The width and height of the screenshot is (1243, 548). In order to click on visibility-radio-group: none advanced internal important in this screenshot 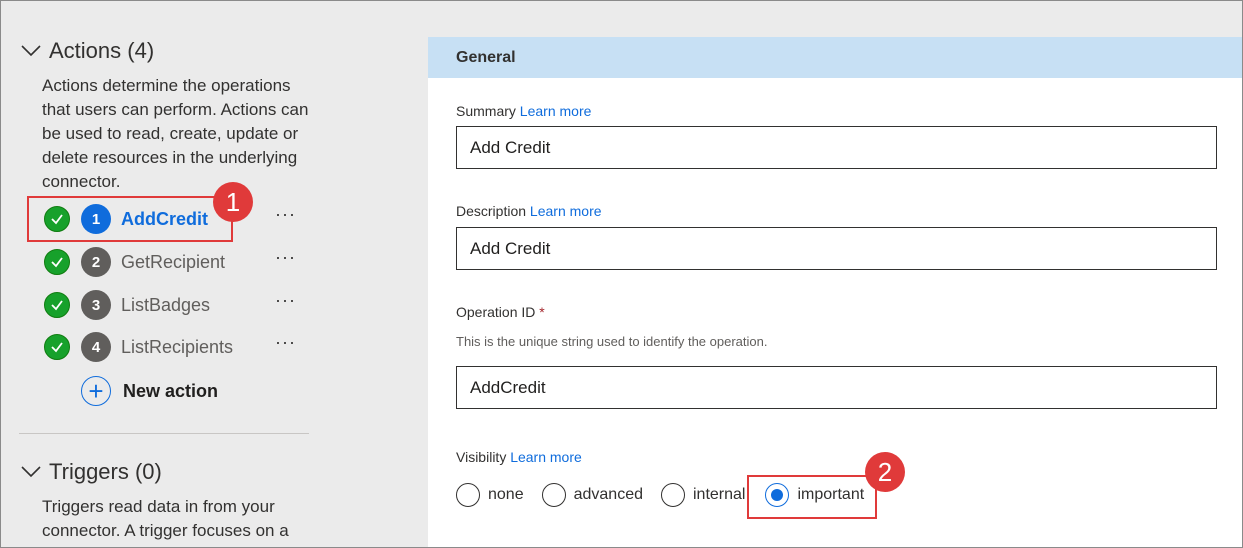, I will do `click(669, 495)`.